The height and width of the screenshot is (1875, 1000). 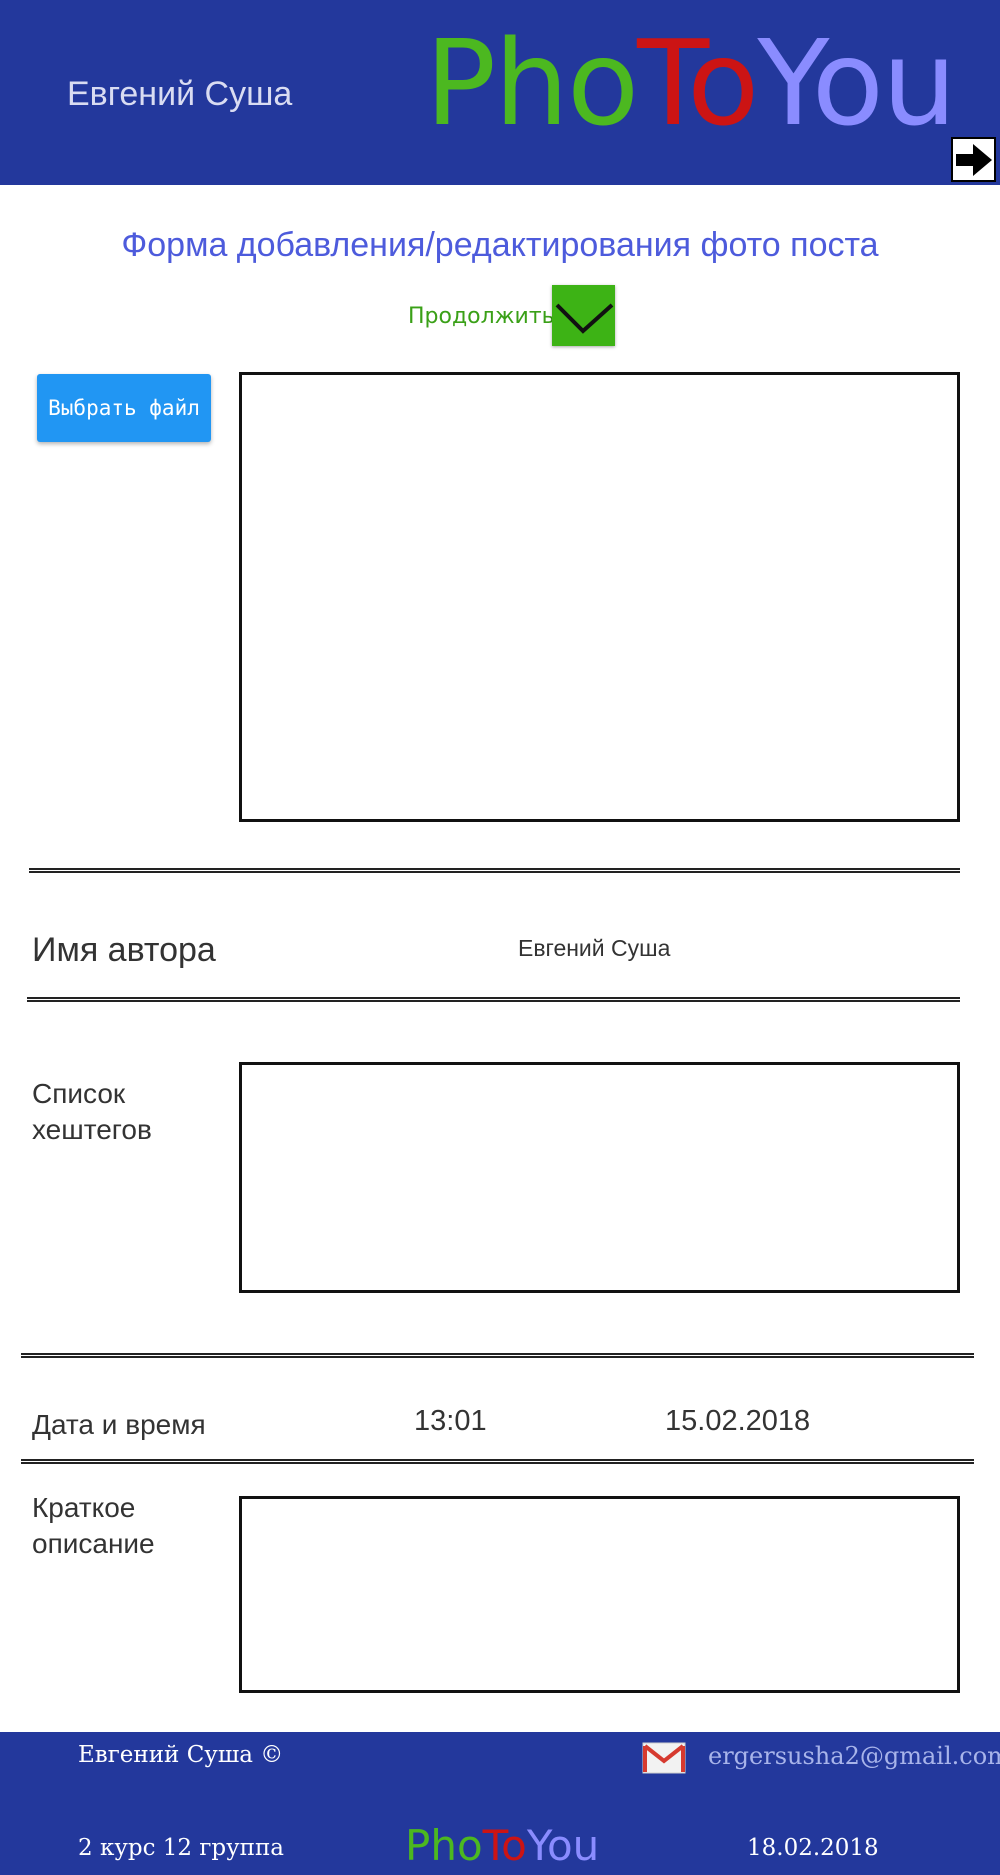 What do you see at coordinates (450, 1421) in the screenshot?
I see `time-value: 13:01` at bounding box center [450, 1421].